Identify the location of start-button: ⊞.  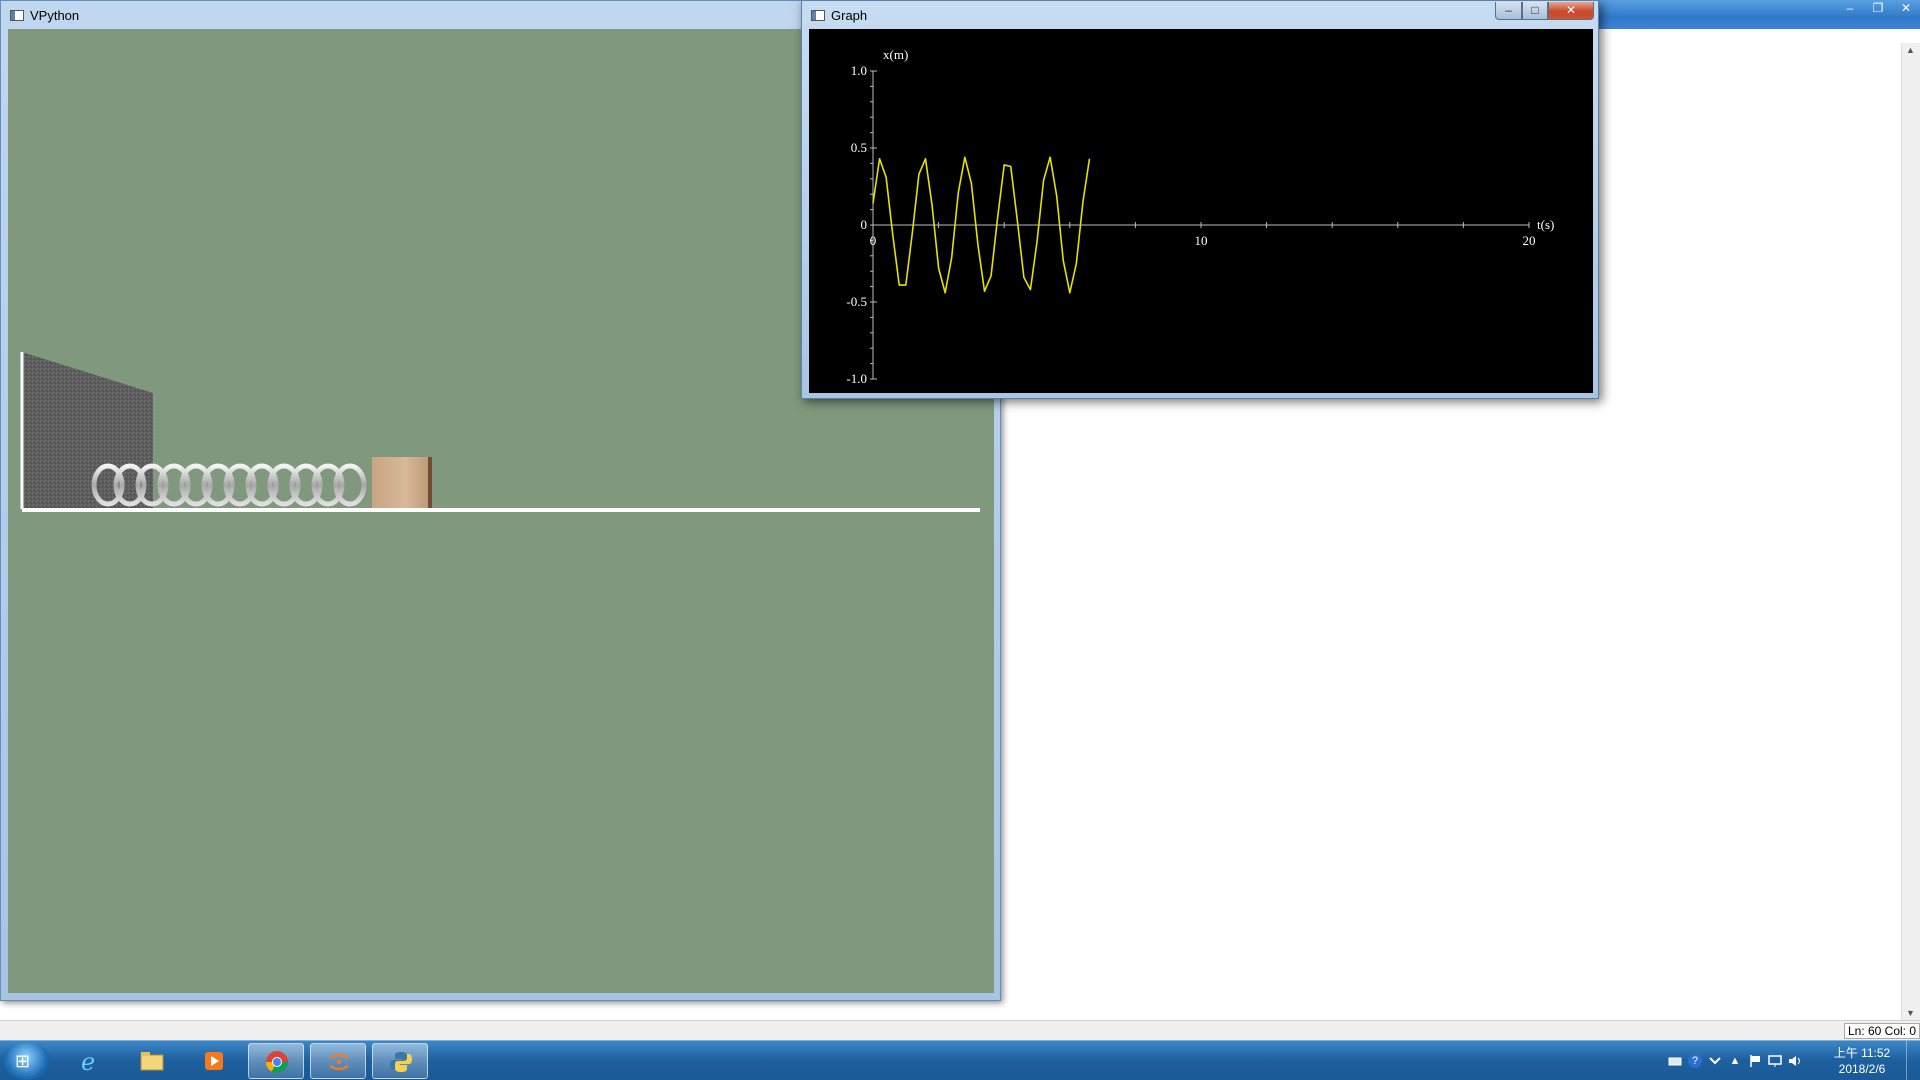
(26, 1061).